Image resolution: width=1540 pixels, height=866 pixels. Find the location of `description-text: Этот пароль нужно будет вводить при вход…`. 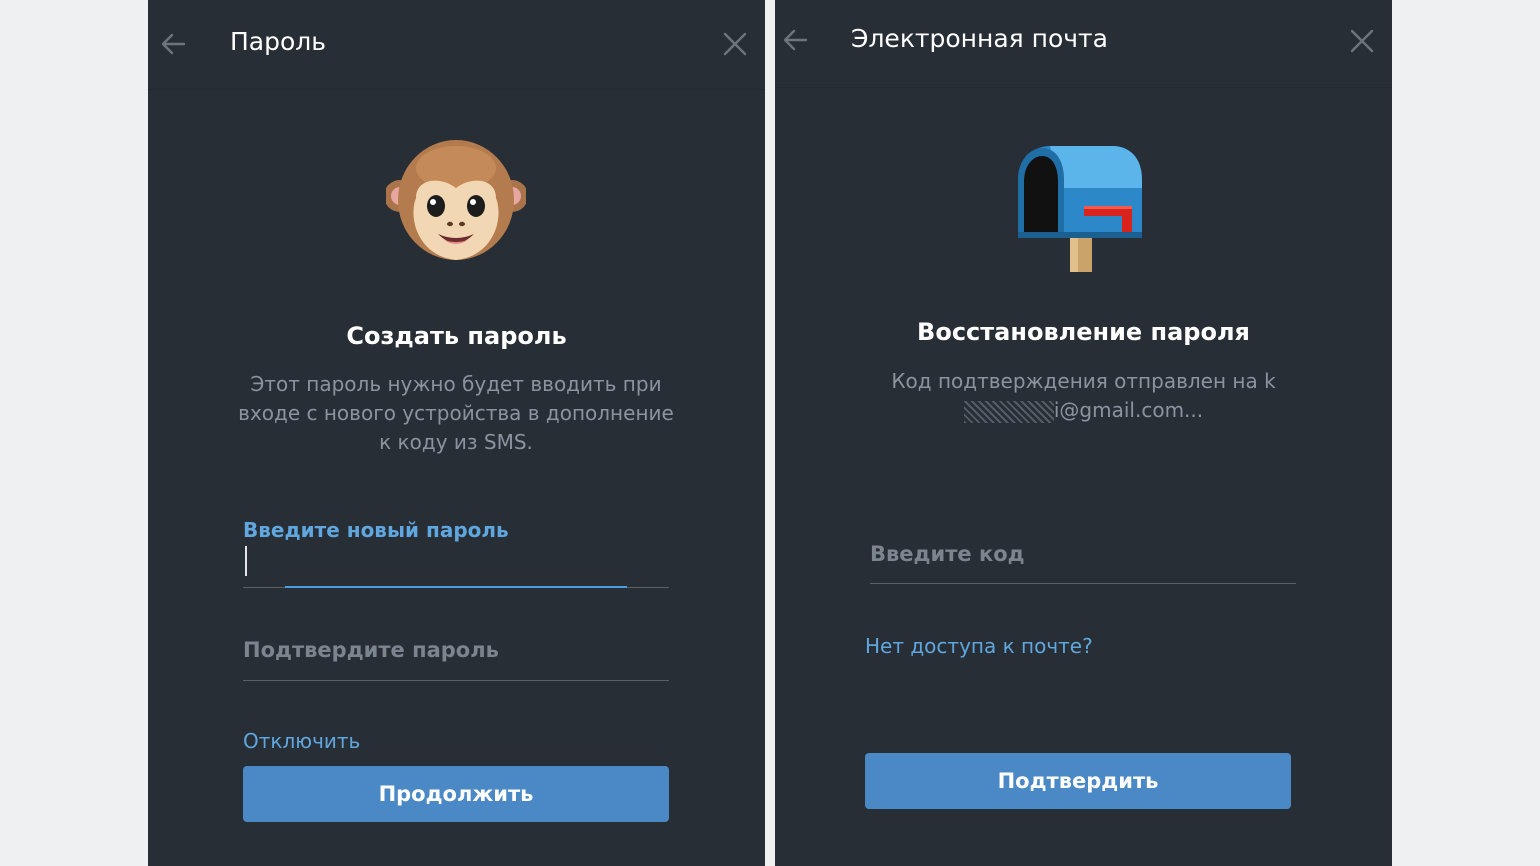

description-text: Этот пароль нужно будет вводить при вход… is located at coordinates (456, 413).